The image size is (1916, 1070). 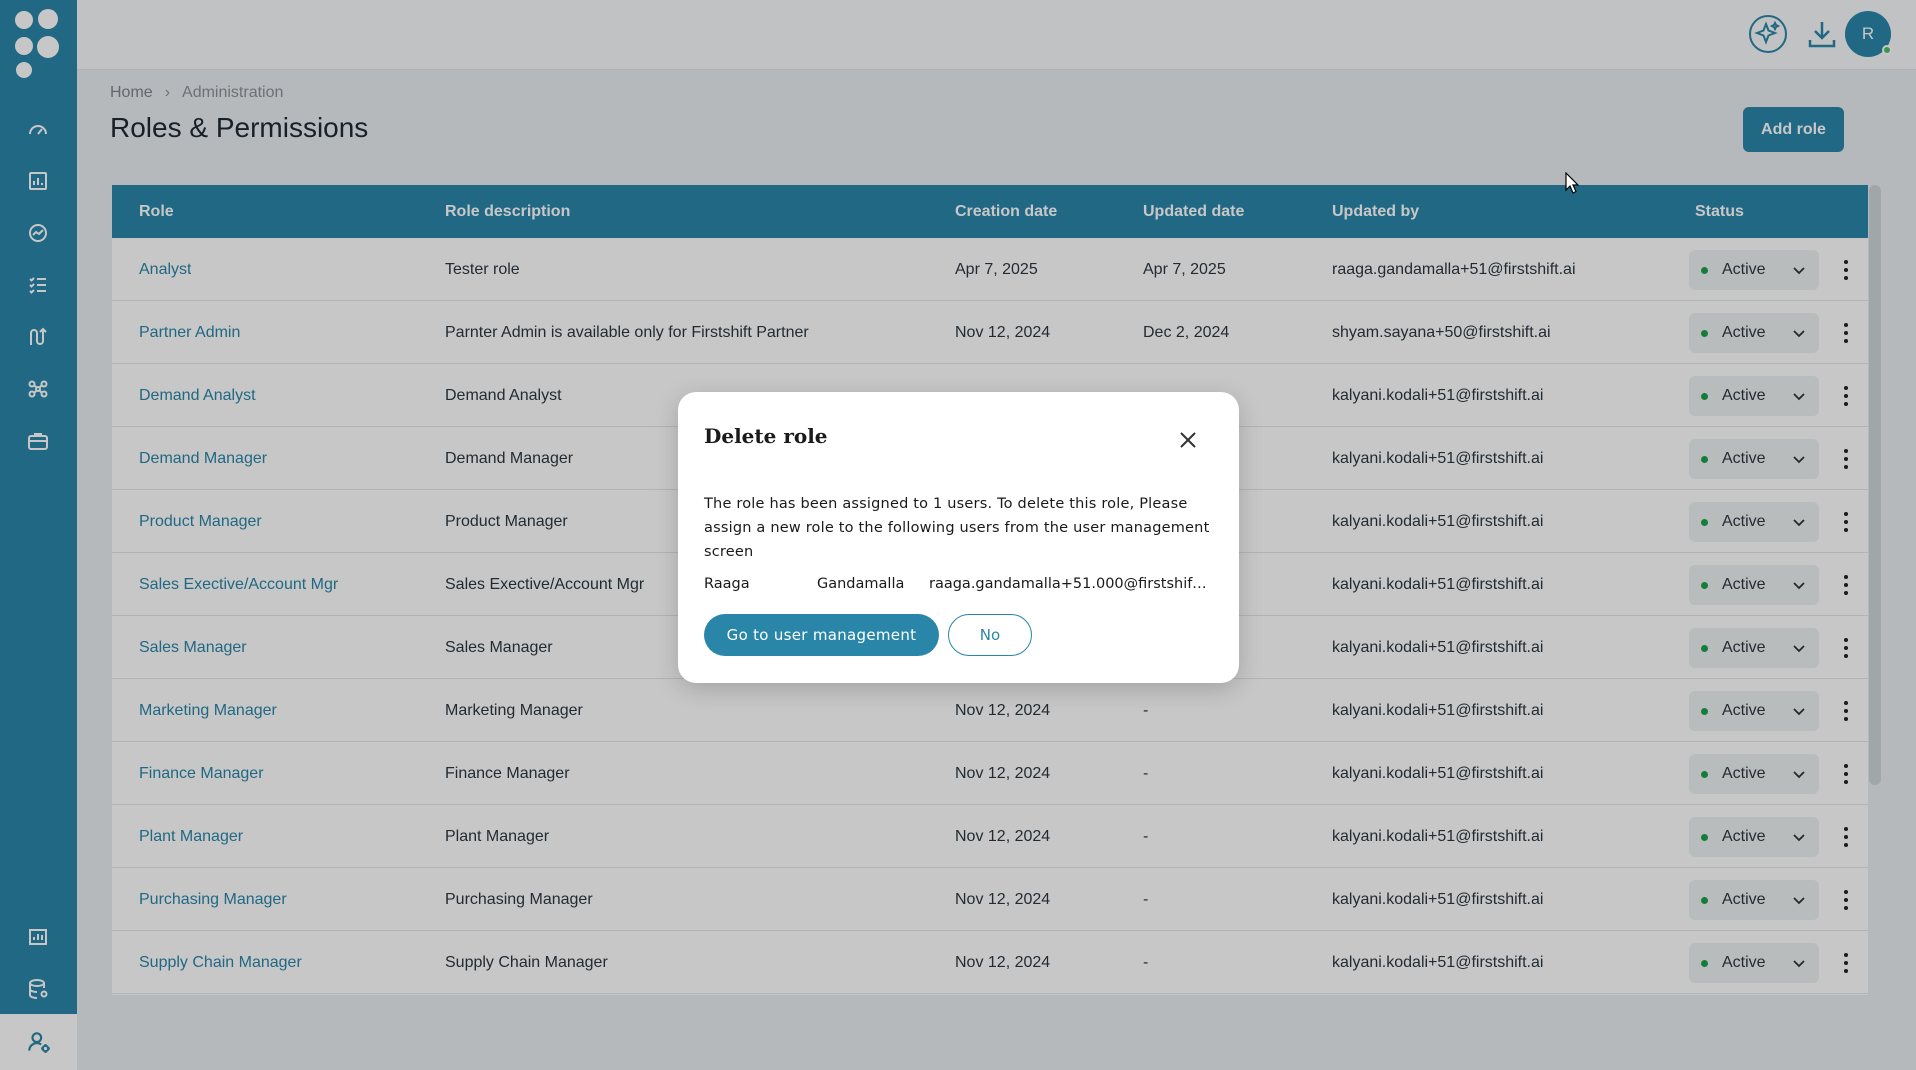 What do you see at coordinates (1572, 183) in the screenshot?
I see `mouse-cursor-icon` at bounding box center [1572, 183].